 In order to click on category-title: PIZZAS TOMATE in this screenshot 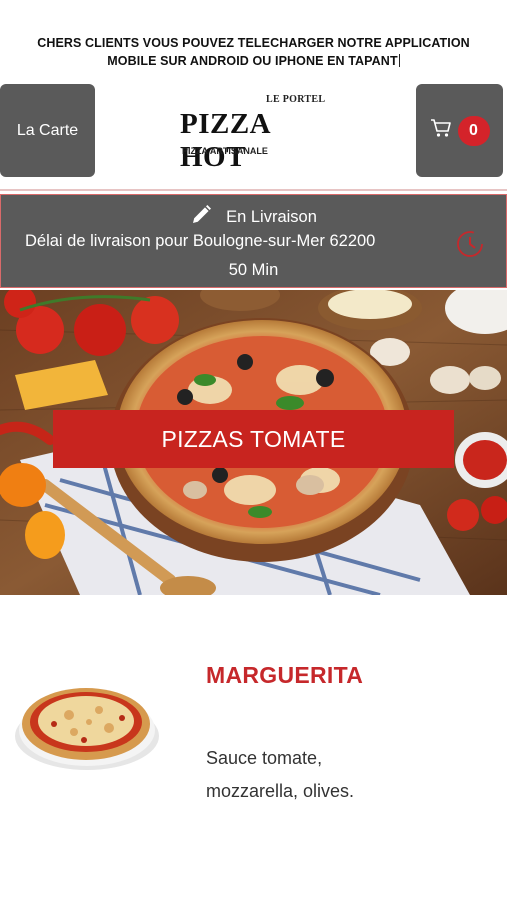, I will do `click(253, 439)`.